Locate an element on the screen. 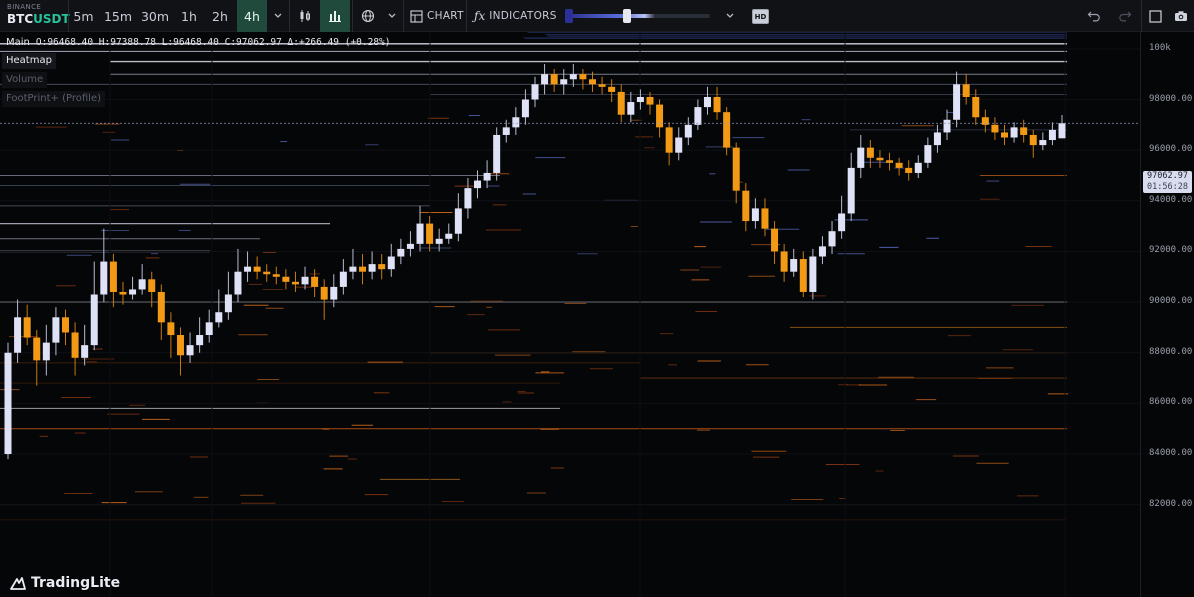  heatmap-intensity-slider is located at coordinates (640, 16).